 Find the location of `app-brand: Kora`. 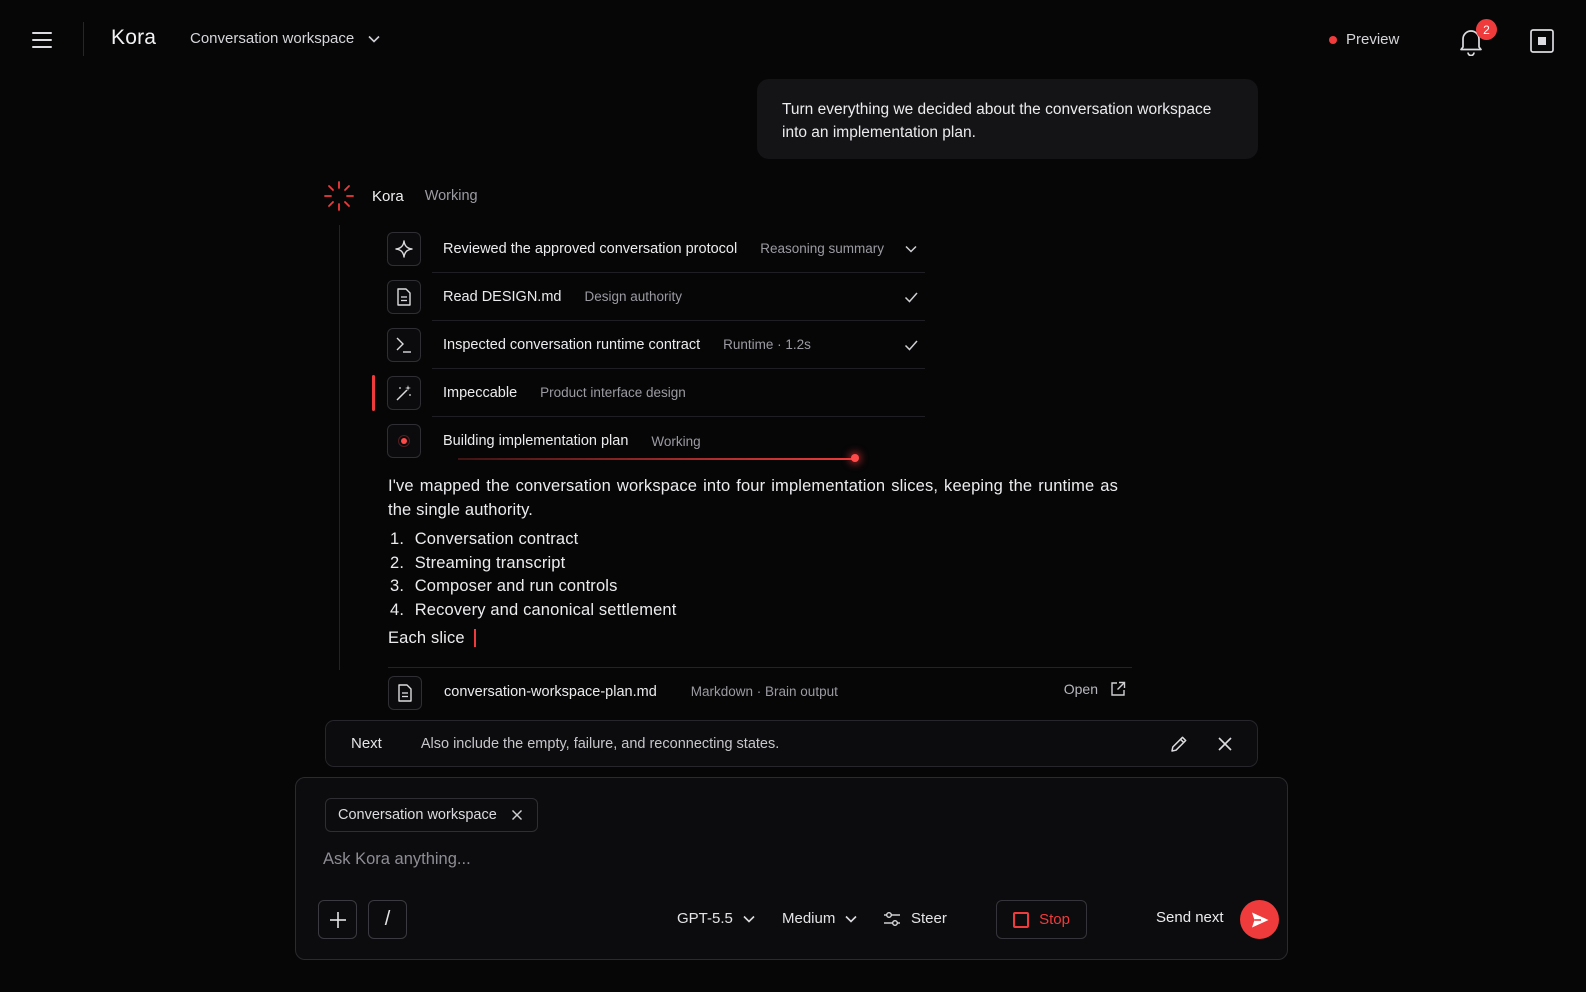

app-brand: Kora is located at coordinates (134, 37).